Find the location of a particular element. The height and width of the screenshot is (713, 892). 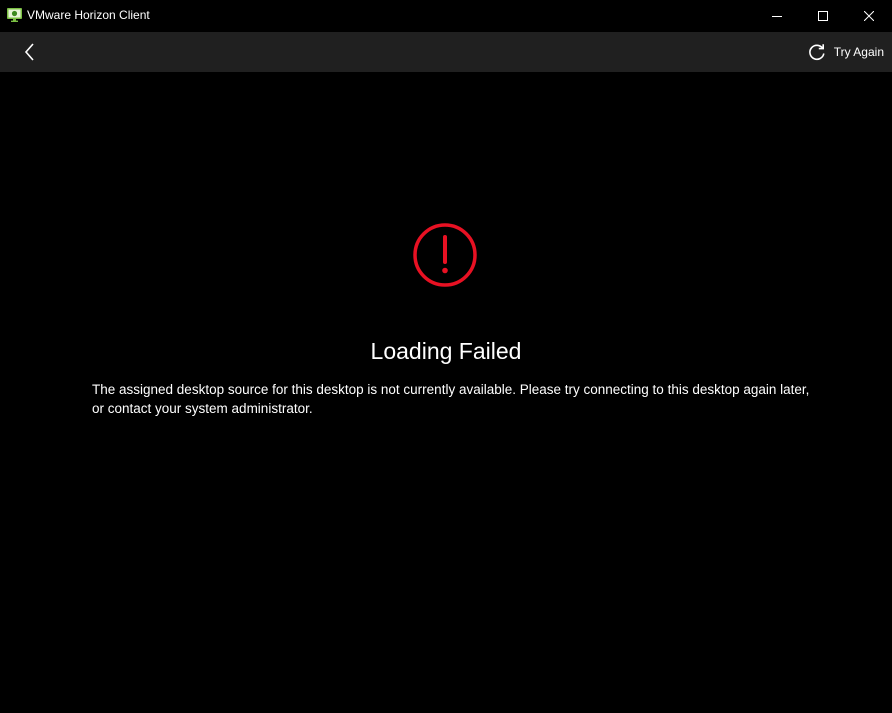

back-button is located at coordinates (30, 52).